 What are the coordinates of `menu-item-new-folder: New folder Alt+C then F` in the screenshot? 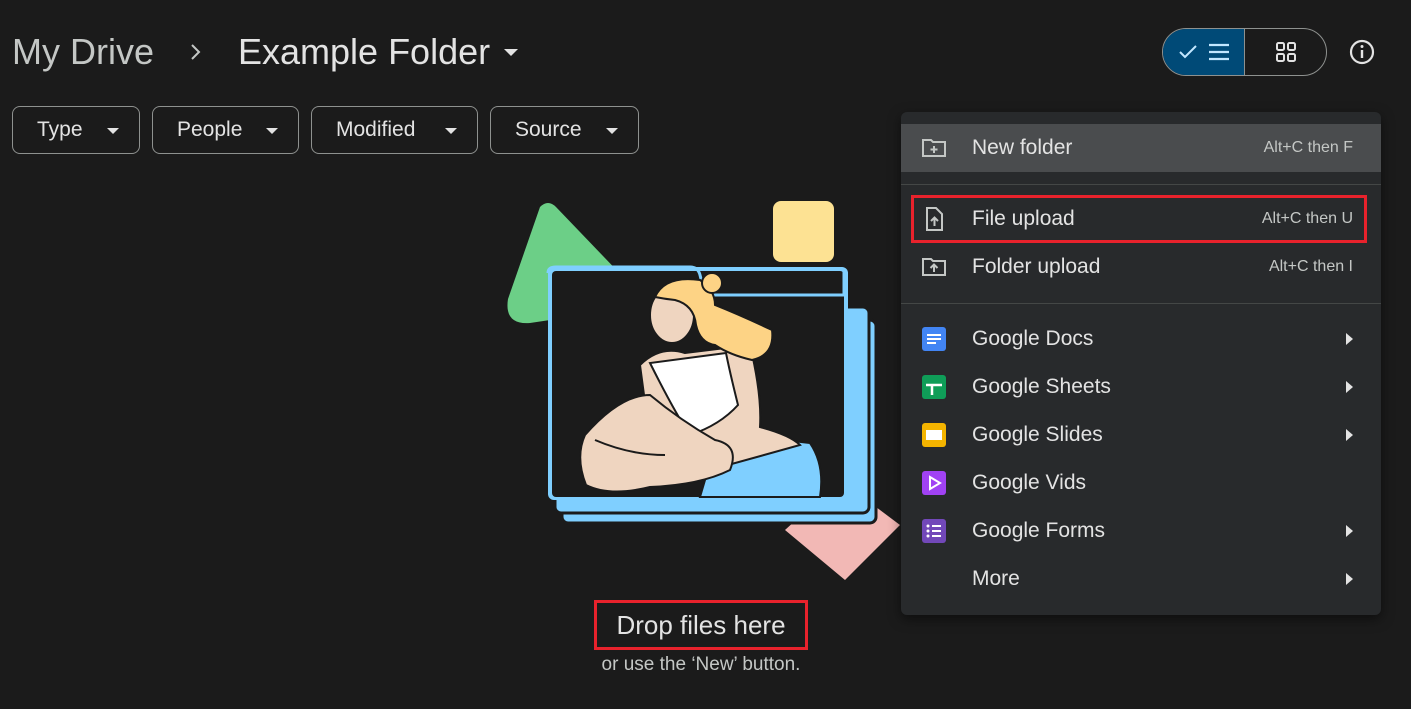 It's located at (1141, 148).